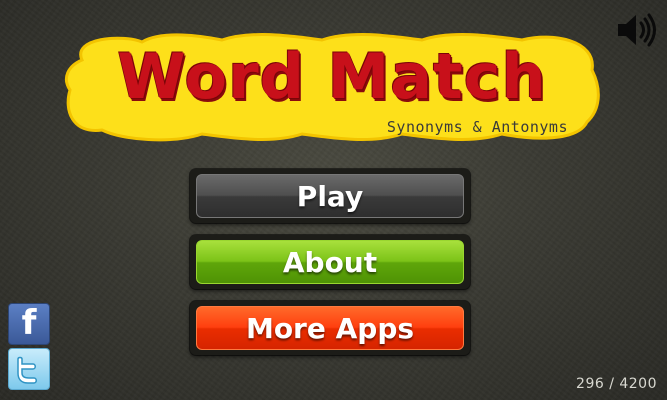  I want to click on logo-title: Word Match, so click(332, 76).